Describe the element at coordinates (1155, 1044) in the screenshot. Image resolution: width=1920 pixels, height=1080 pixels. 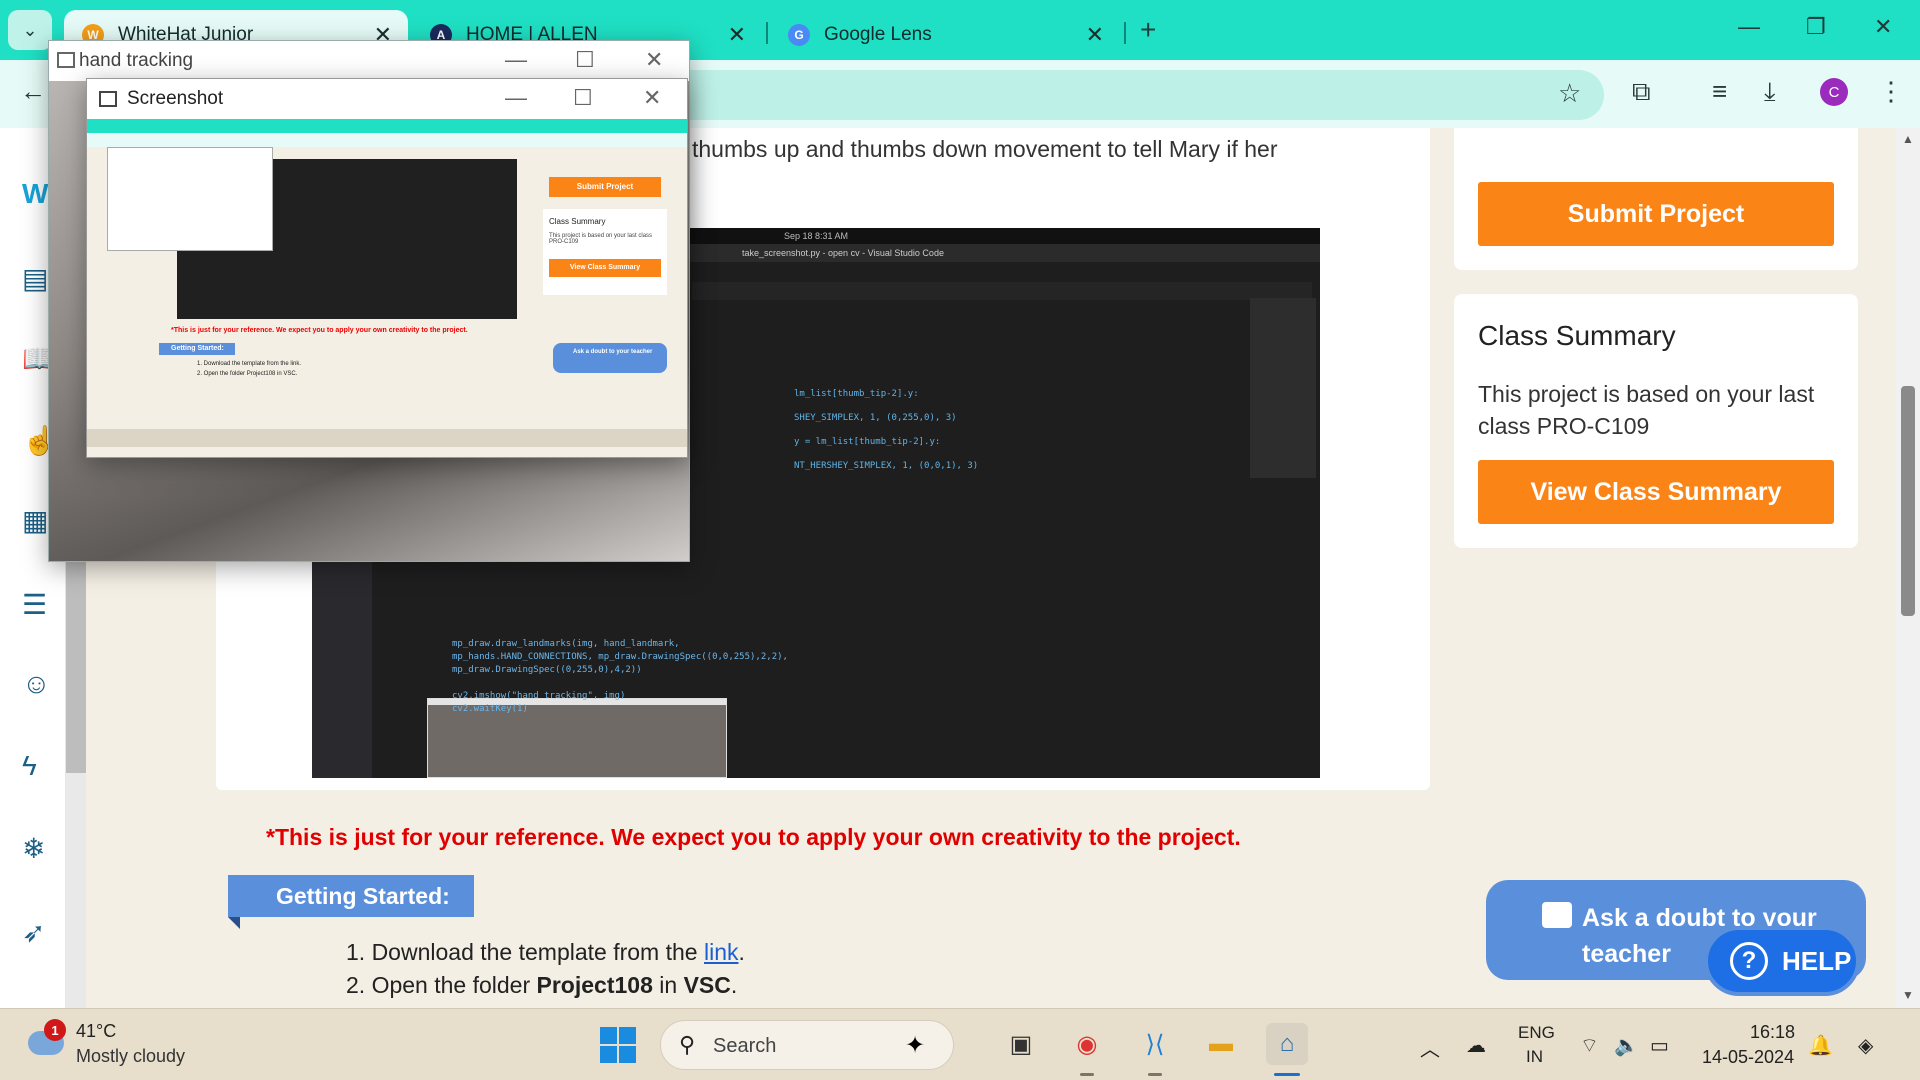
I see `vscode-icon: ⟩⟨` at that location.